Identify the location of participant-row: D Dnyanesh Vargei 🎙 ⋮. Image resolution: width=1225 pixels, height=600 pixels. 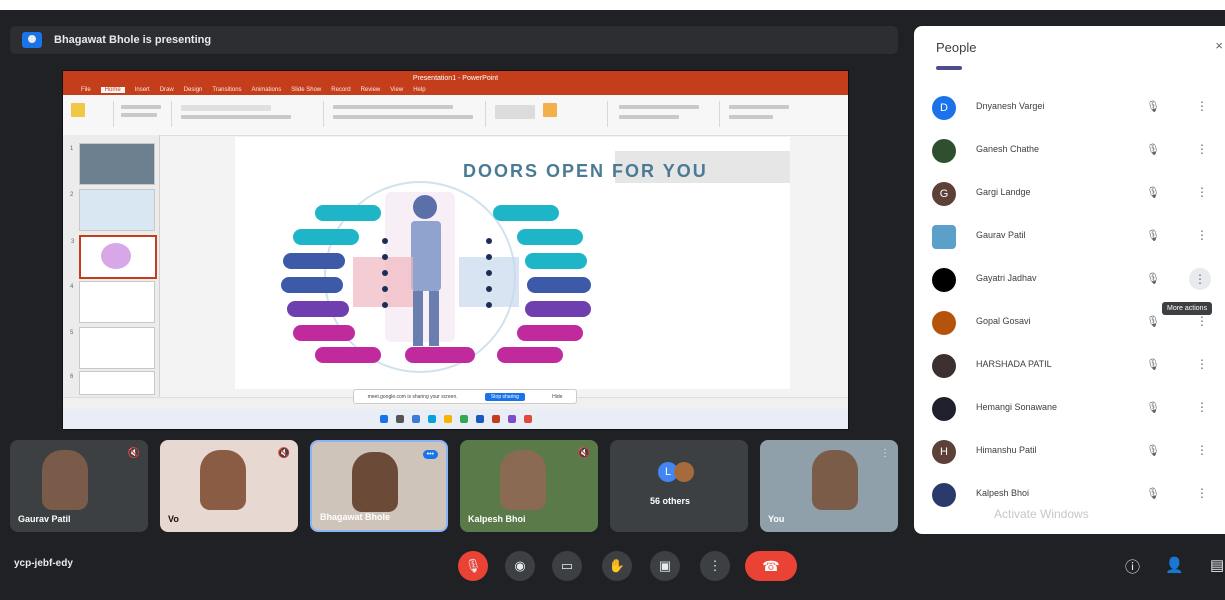
(1069, 108).